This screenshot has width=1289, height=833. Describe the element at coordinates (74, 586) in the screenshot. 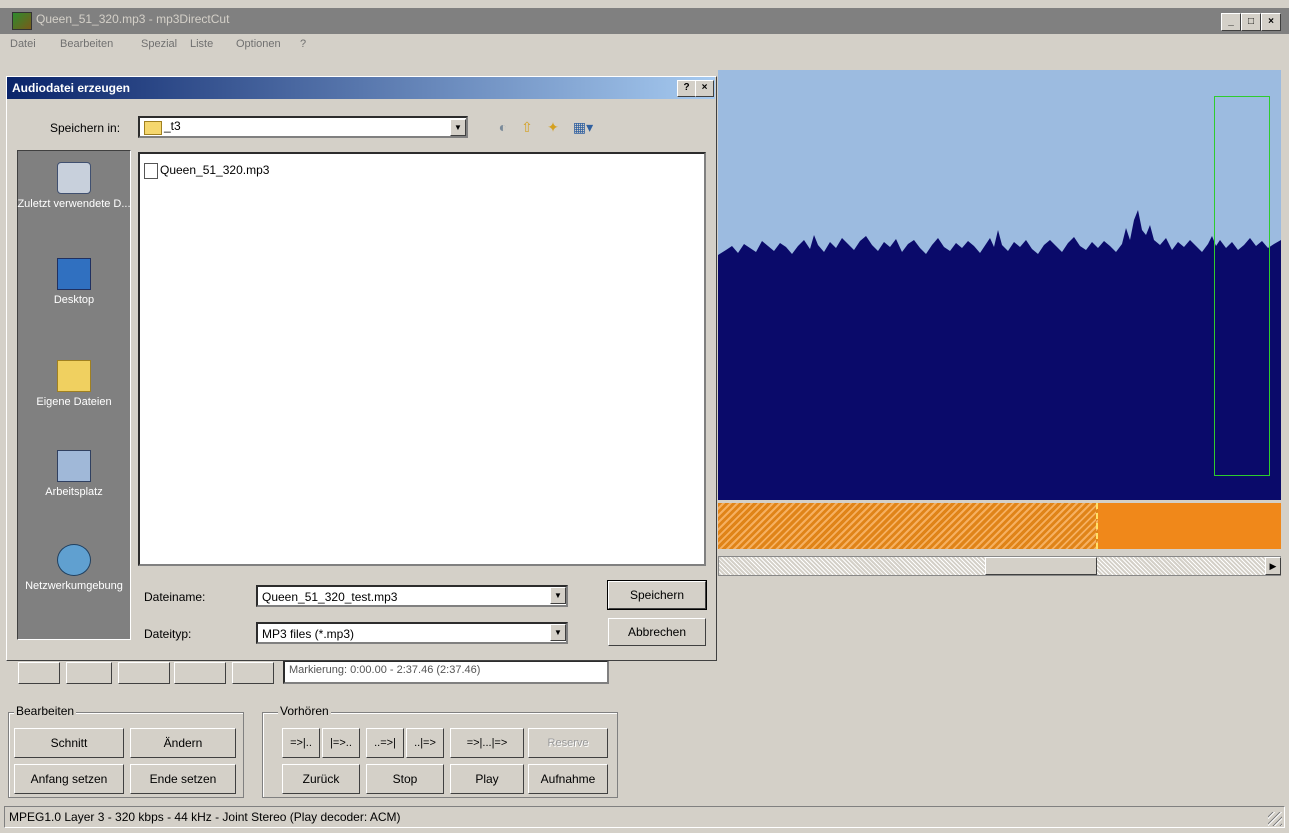

I see `place-network-label: Netzwerkumgebung` at that location.